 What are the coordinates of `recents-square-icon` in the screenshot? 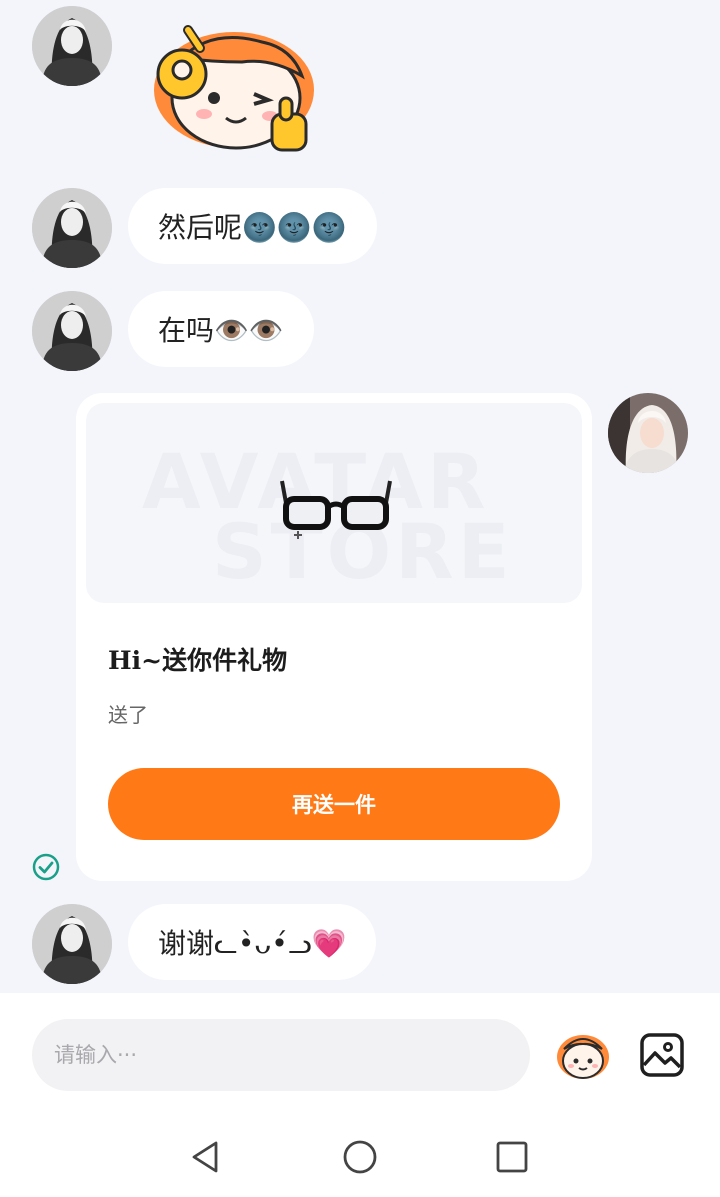 It's located at (512, 1157).